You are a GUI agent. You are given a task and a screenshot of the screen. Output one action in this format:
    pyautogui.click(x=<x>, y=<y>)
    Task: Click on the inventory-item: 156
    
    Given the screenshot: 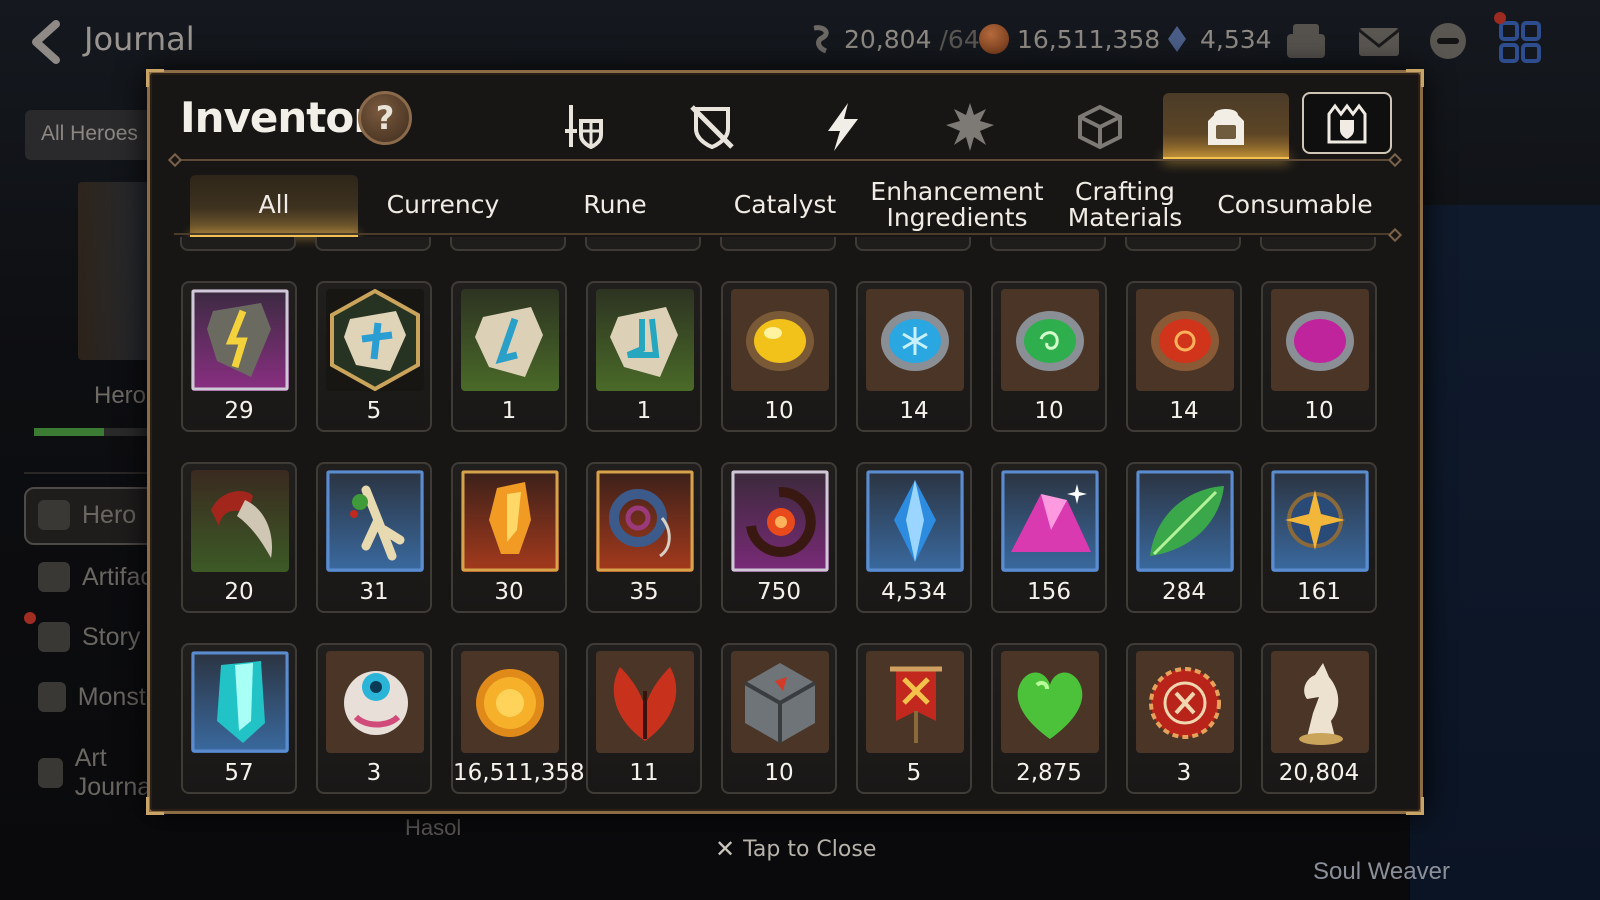 What is the action you would take?
    pyautogui.click(x=1049, y=537)
    